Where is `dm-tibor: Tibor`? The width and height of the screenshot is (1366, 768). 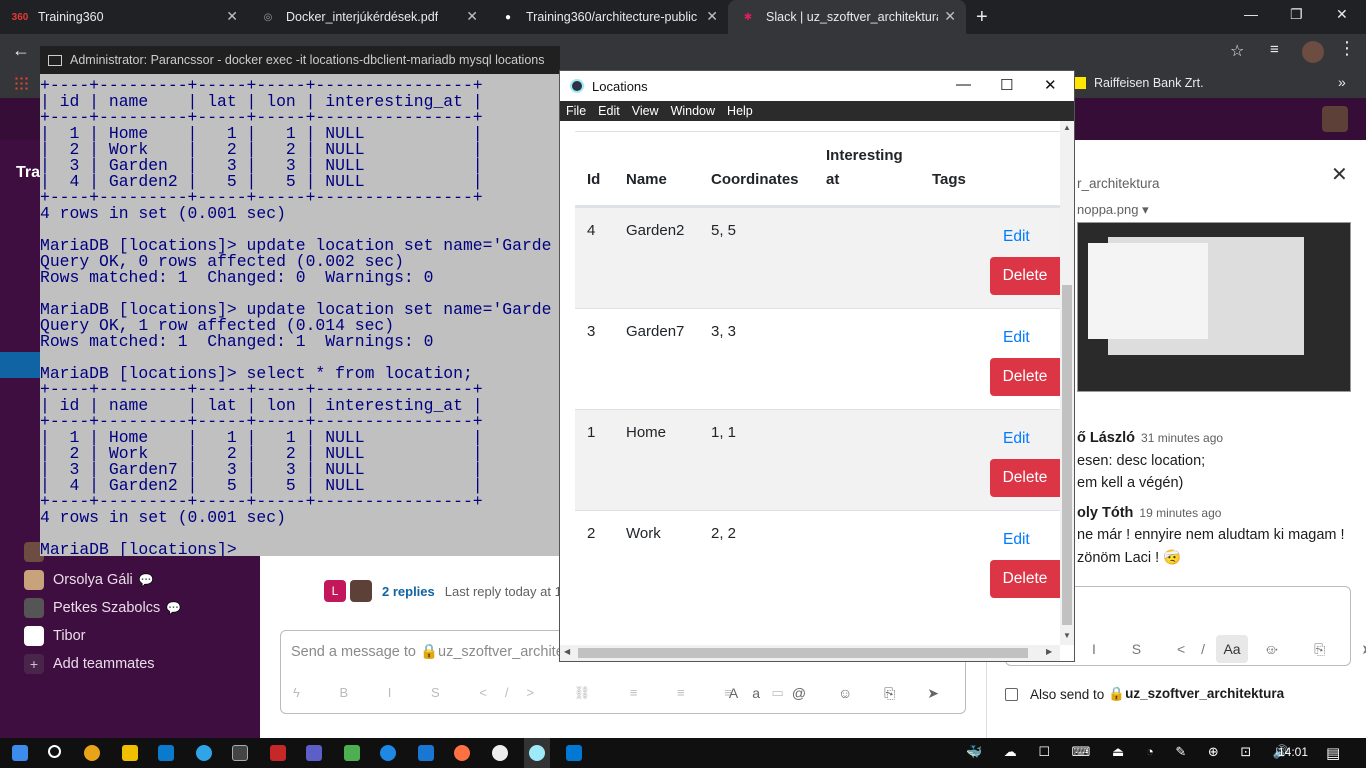 dm-tibor: Tibor is located at coordinates (55, 636).